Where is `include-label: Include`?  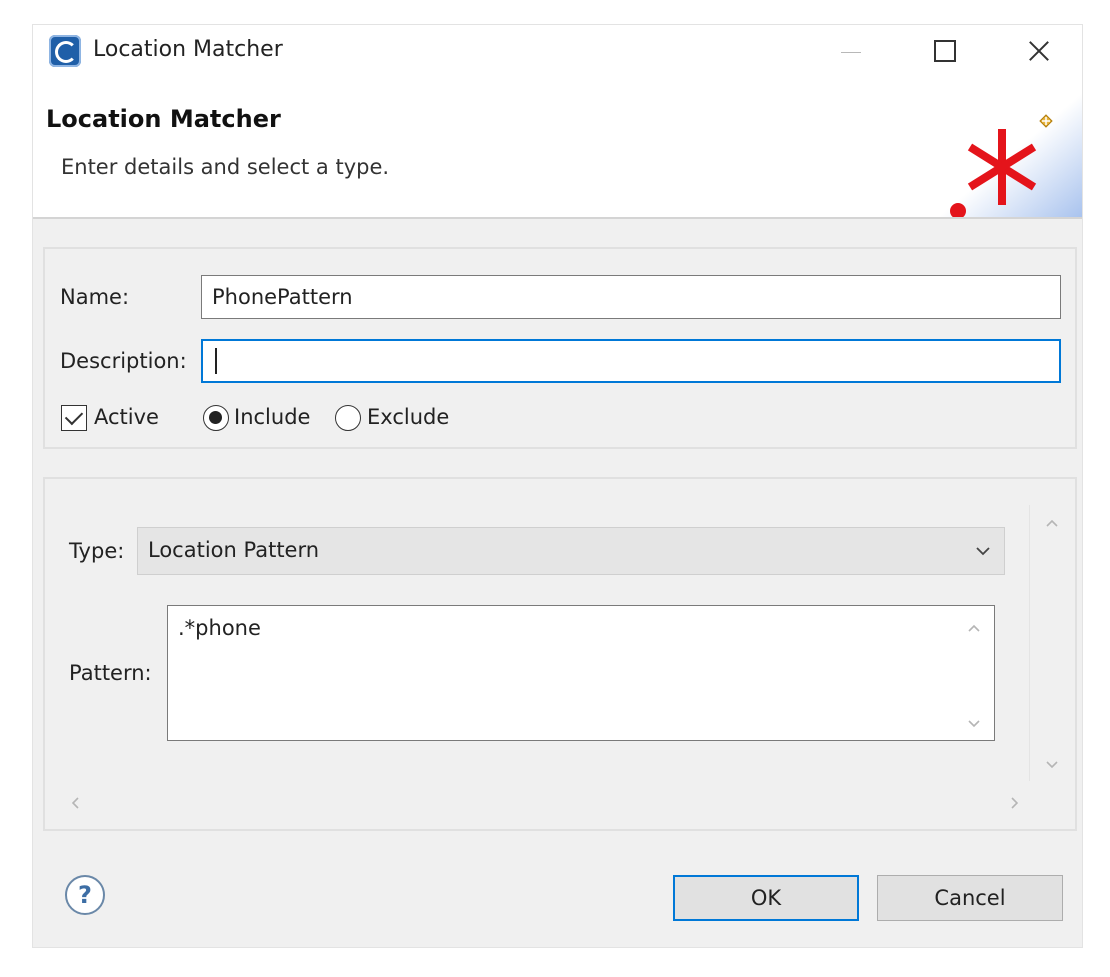 include-label: Include is located at coordinates (272, 417).